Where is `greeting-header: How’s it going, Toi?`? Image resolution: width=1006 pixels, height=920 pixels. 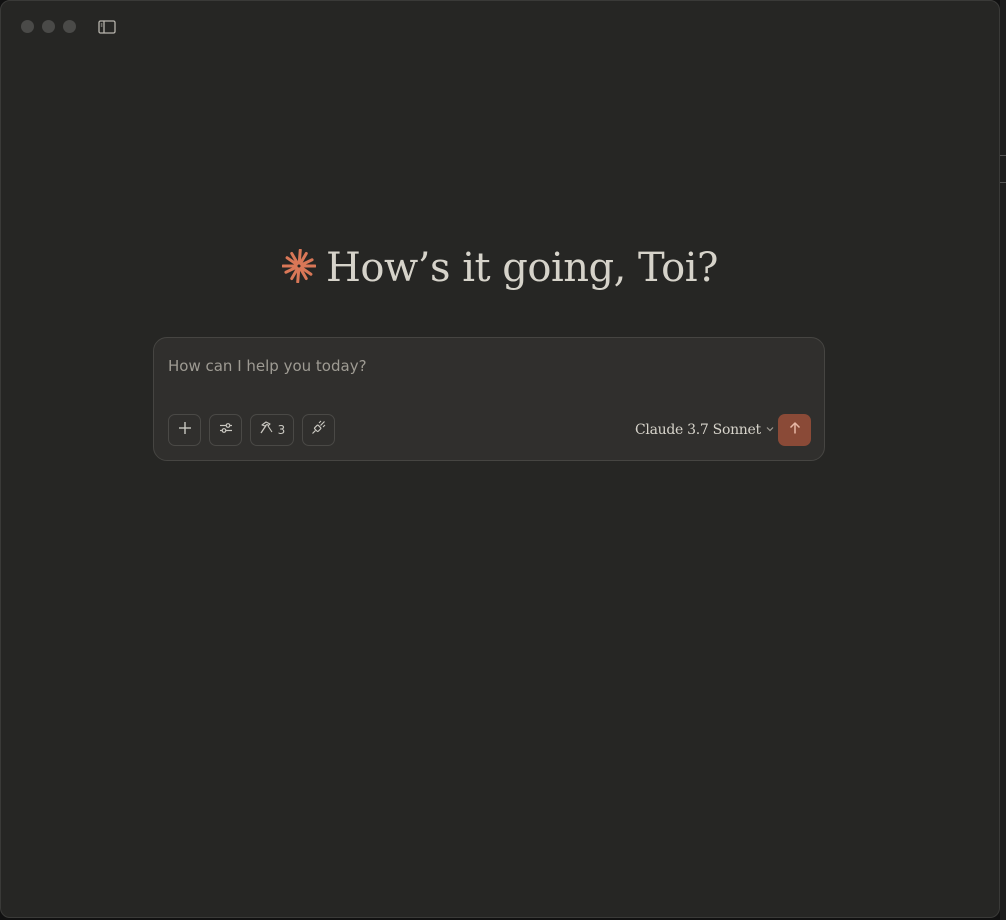 greeting-header: How’s it going, Toi? is located at coordinates (500, 268).